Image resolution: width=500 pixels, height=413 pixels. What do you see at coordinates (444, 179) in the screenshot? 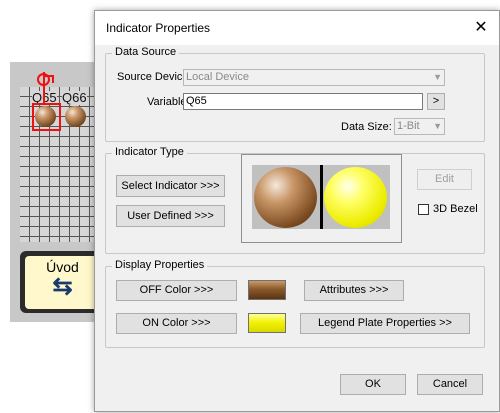
I see `edit-button: Edit` at bounding box center [444, 179].